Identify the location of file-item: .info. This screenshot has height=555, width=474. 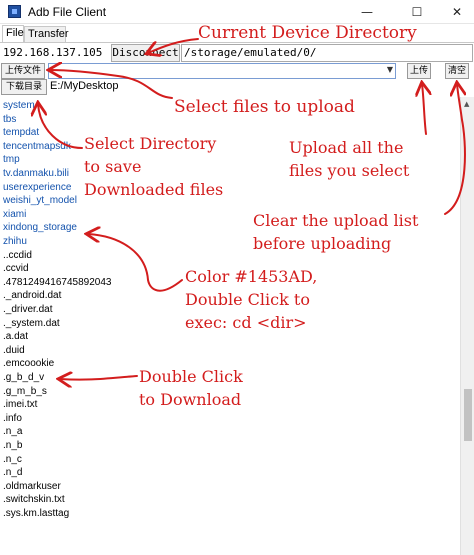
(12, 418).